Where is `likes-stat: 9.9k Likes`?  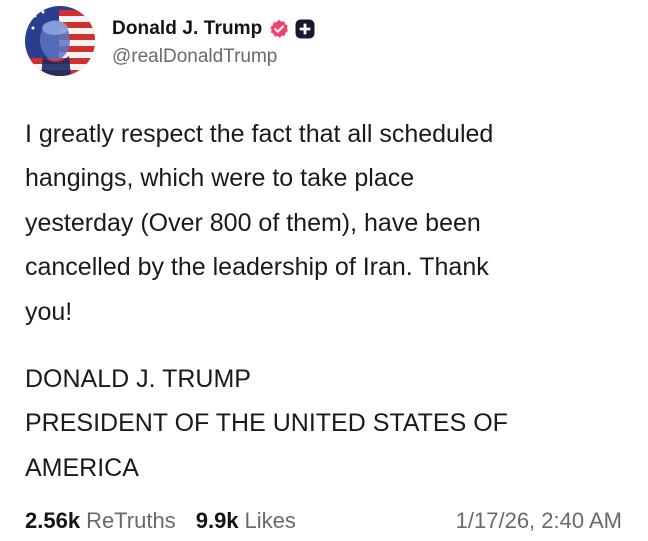 likes-stat: 9.9k Likes is located at coordinates (246, 521).